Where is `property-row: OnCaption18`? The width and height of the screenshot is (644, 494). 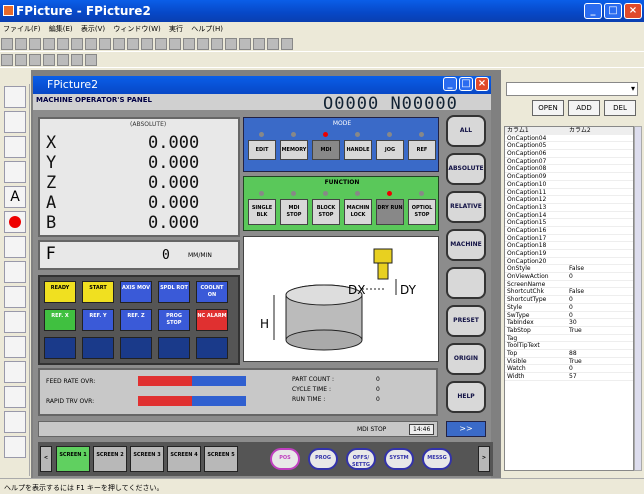 property-row: OnCaption18 is located at coordinates (569, 246).